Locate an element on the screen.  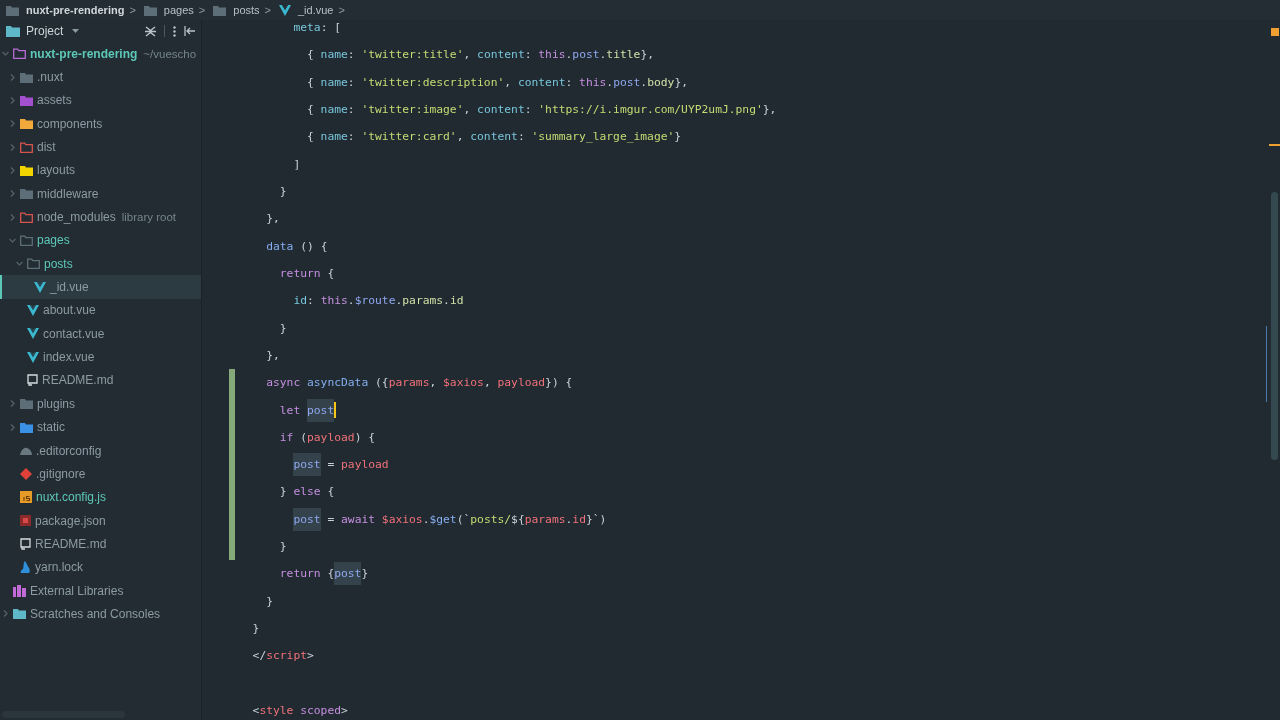
tree-item: components is located at coordinates (100, 124).